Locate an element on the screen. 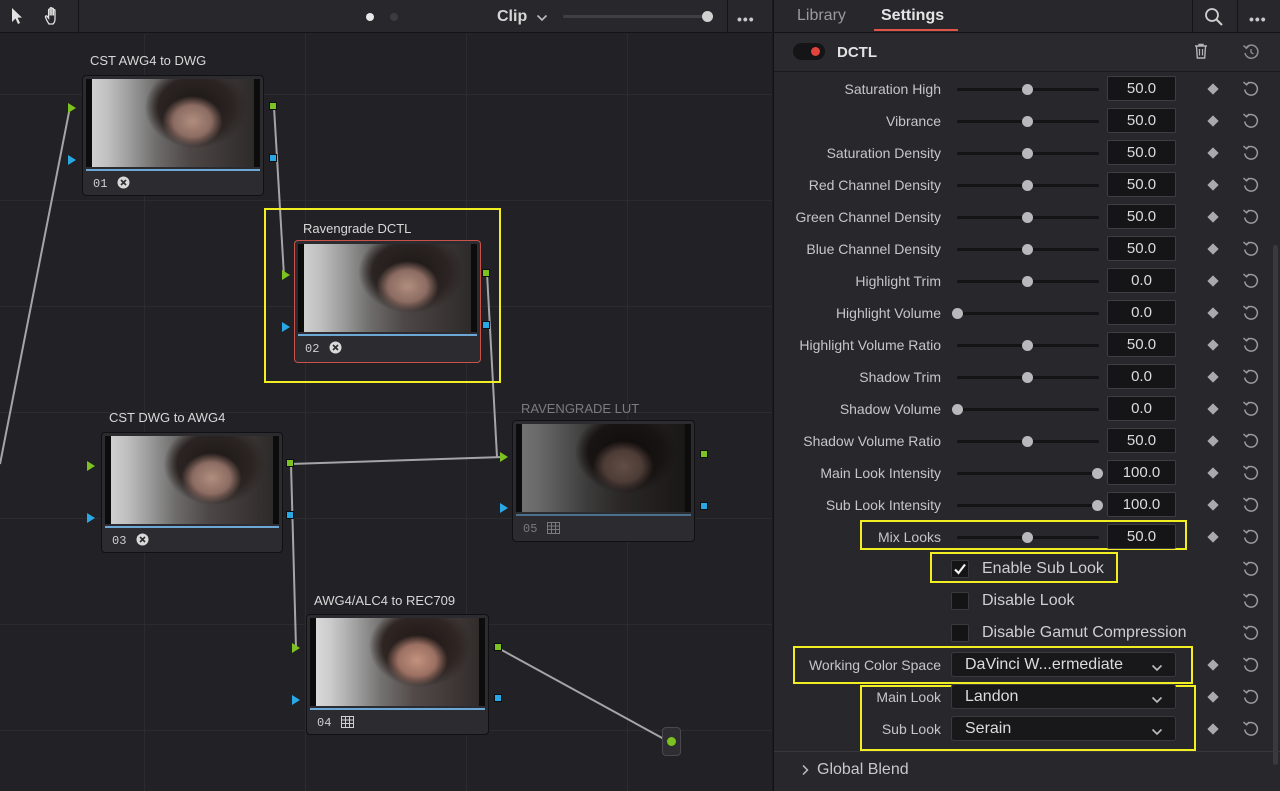  enable-sub-look-checkbox is located at coordinates (960, 569).